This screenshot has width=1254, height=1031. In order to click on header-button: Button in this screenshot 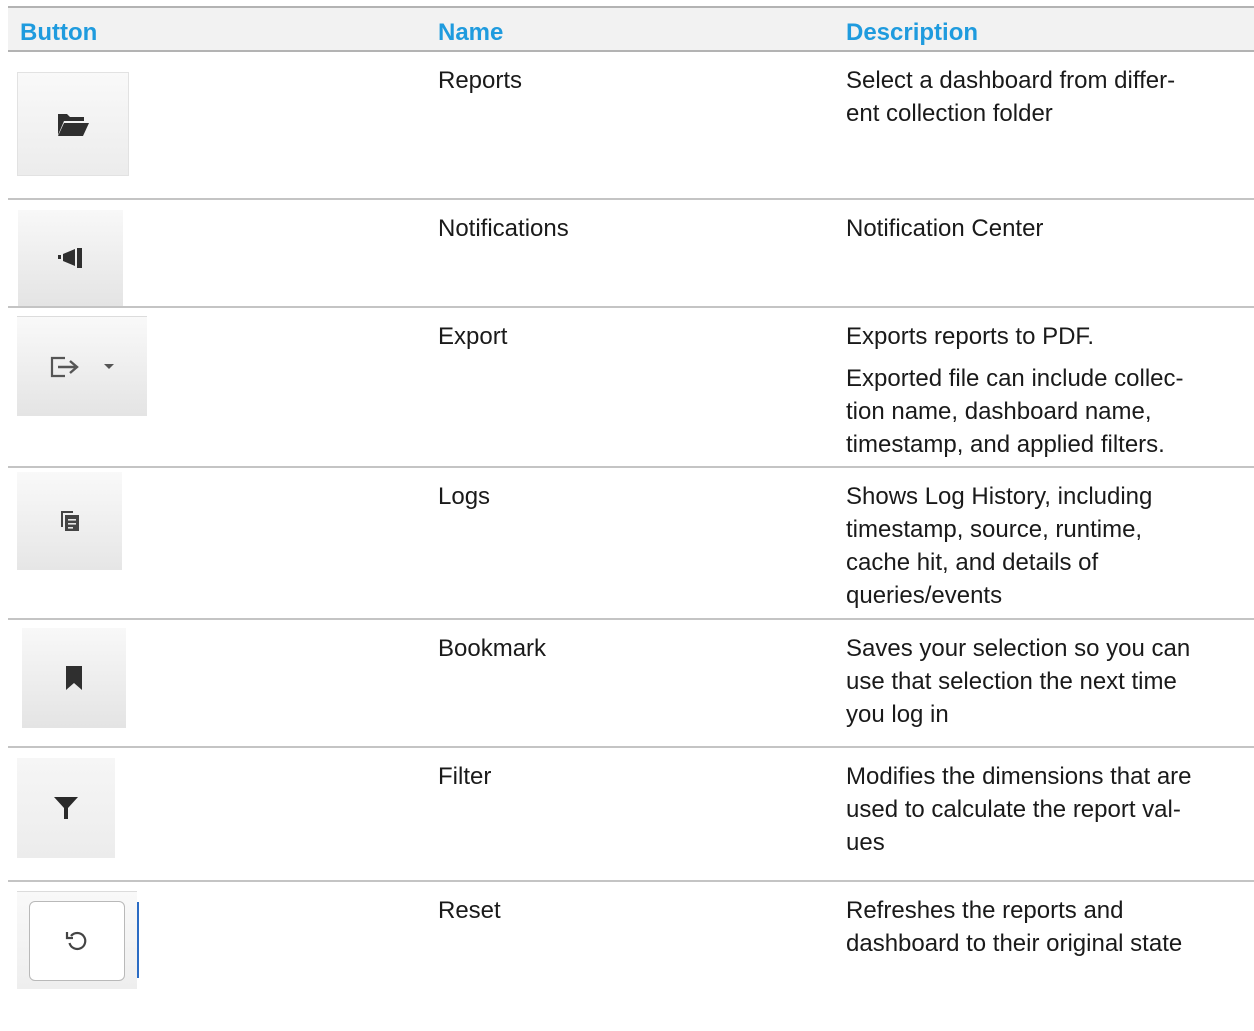, I will do `click(59, 32)`.